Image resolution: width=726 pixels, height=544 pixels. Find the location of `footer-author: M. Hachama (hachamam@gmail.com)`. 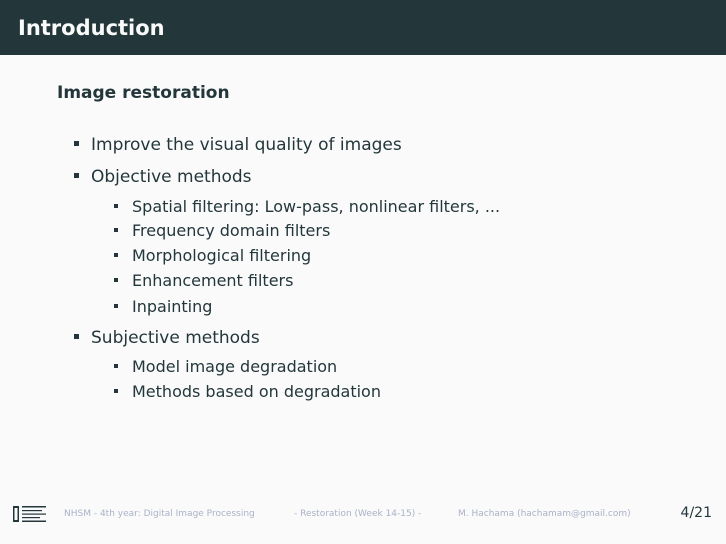

footer-author: M. Hachama (hachamam@gmail.com) is located at coordinates (544, 514).